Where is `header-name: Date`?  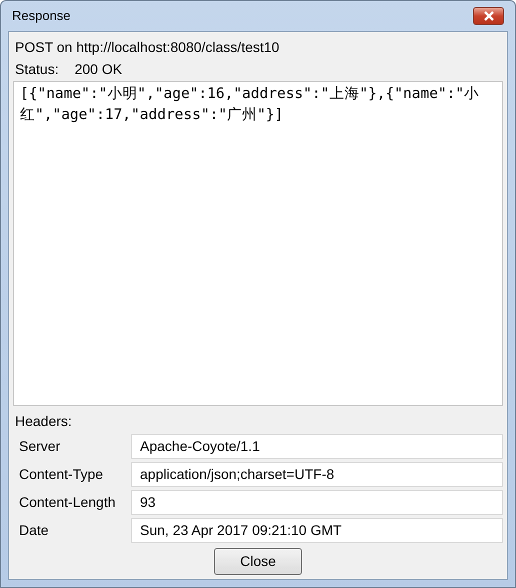
header-name: Date is located at coordinates (34, 530).